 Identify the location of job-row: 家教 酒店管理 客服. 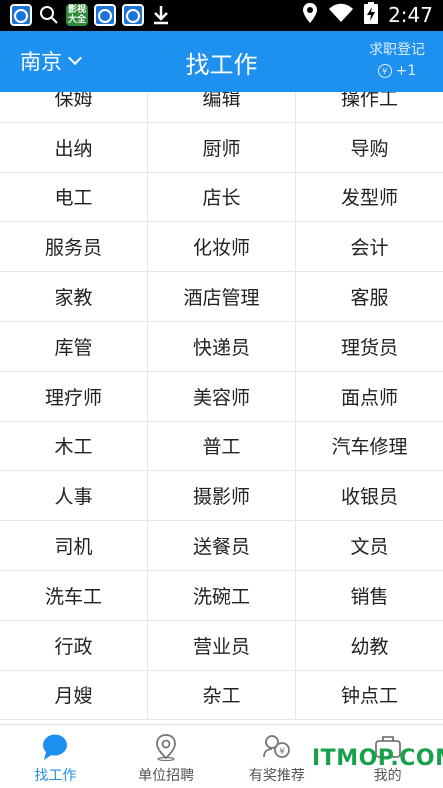
(221, 297).